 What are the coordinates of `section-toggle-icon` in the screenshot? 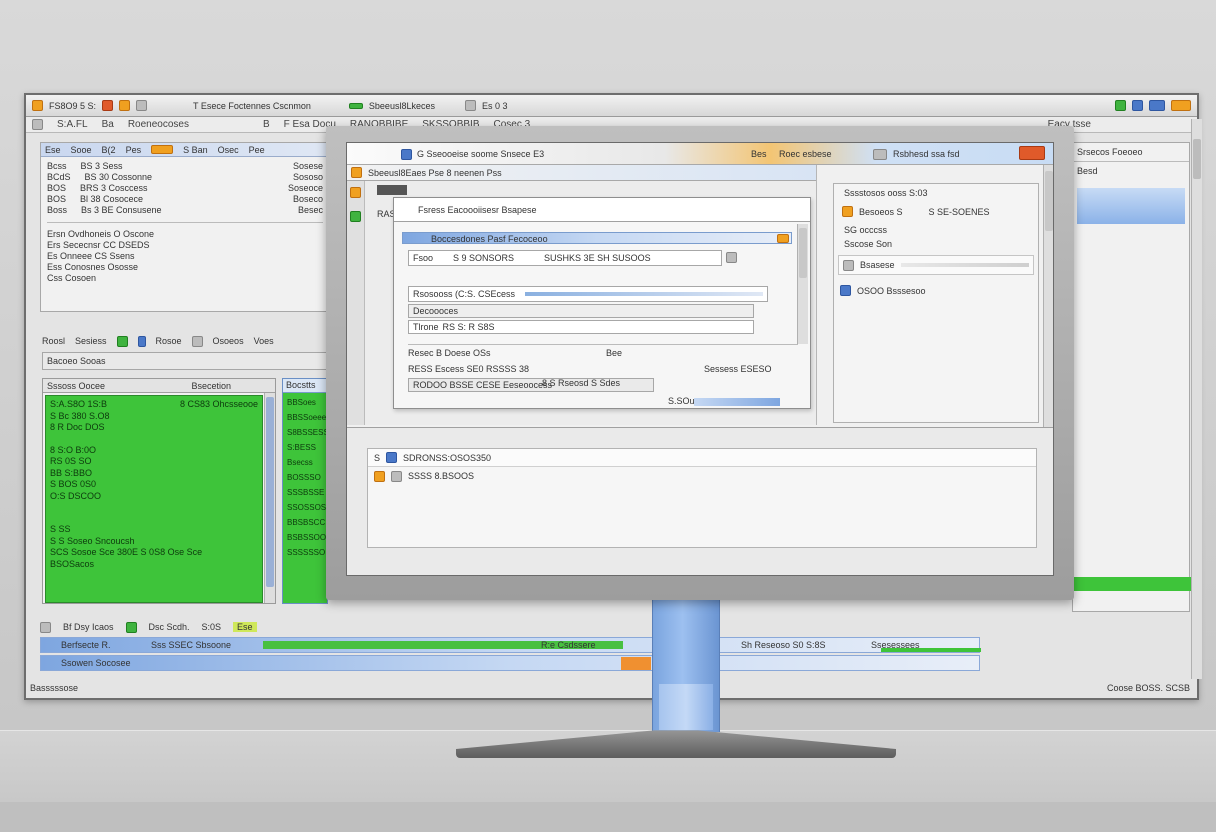 It's located at (783, 238).